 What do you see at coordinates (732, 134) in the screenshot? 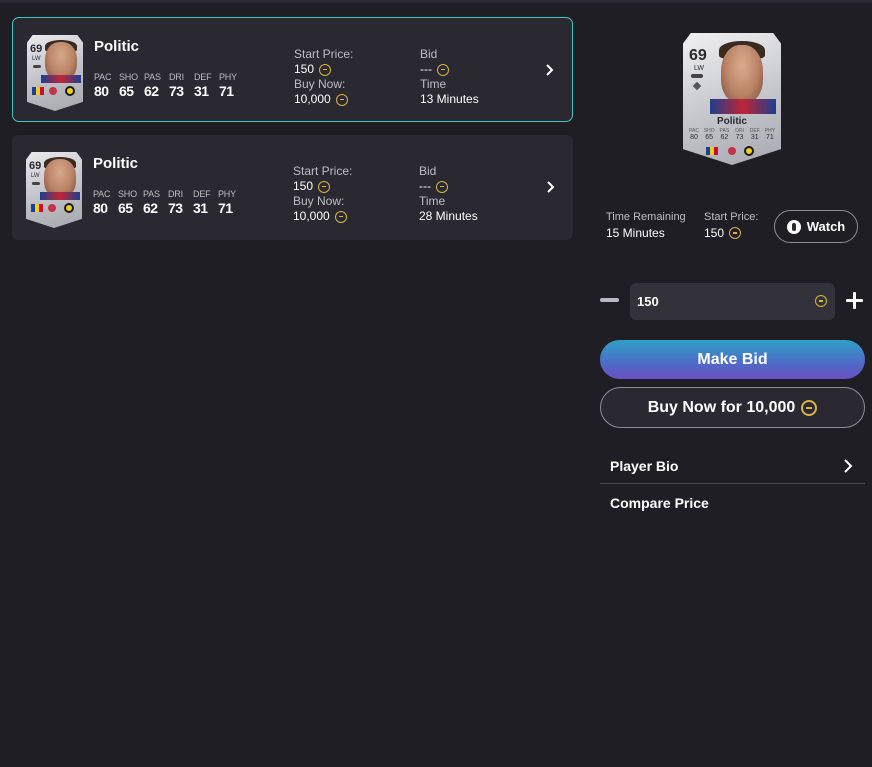
I see `card-stats: PAC 80 SHO 65 PAS 62 DRI 73 DEF 31 PHY 71` at bounding box center [732, 134].